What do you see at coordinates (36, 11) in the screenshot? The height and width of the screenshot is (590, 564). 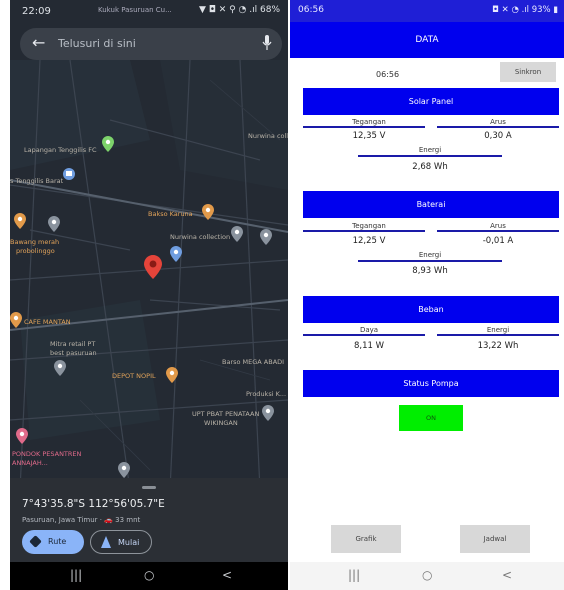 I see `status-time: 22:09` at bounding box center [36, 11].